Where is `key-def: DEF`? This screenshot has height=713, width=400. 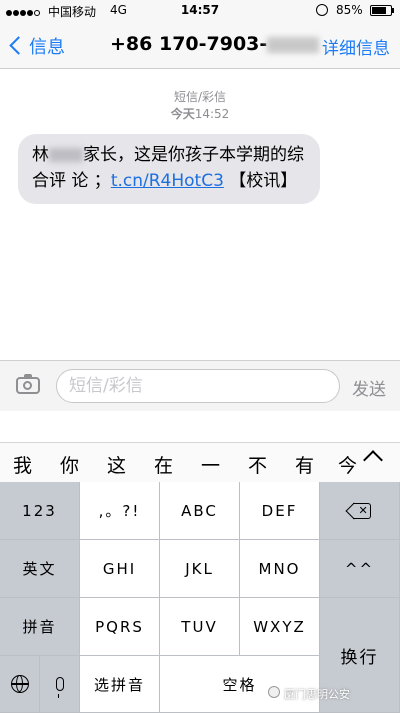
key-def: DEF is located at coordinates (280, 511).